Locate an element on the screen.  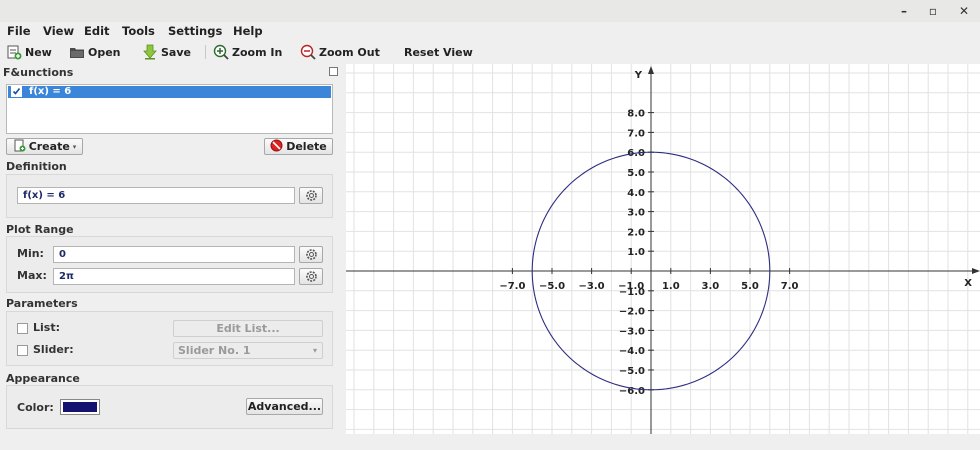
menu-tools: Tools is located at coordinates (138, 31).